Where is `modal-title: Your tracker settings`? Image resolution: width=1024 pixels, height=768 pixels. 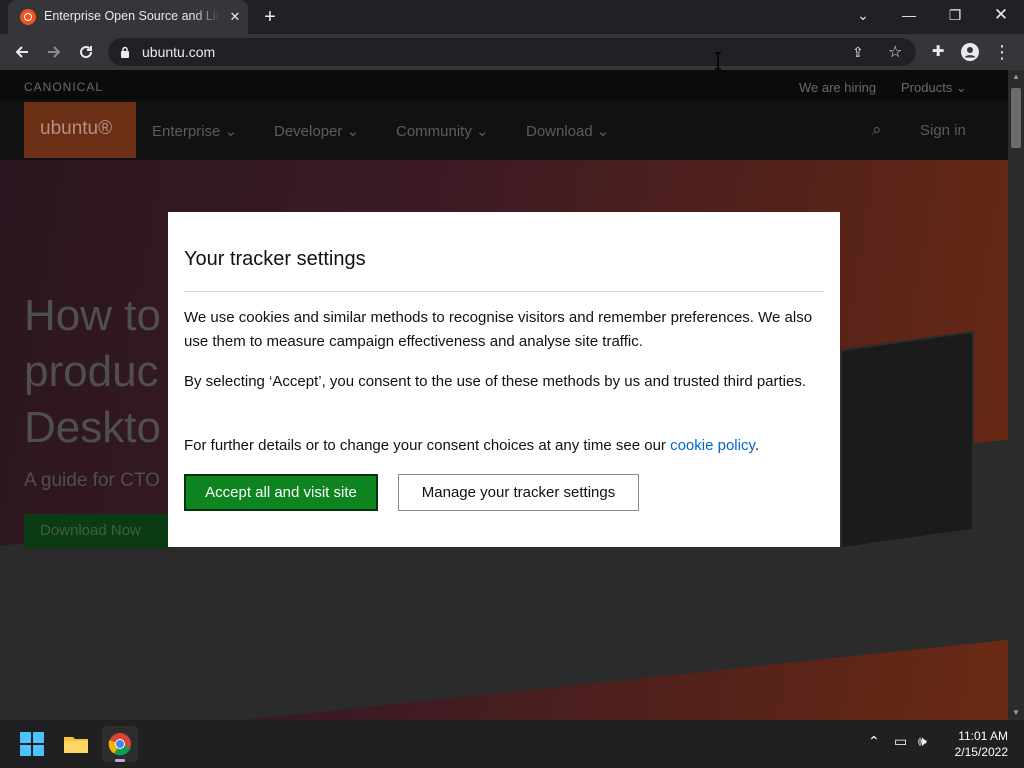 modal-title: Your tracker settings is located at coordinates (275, 259).